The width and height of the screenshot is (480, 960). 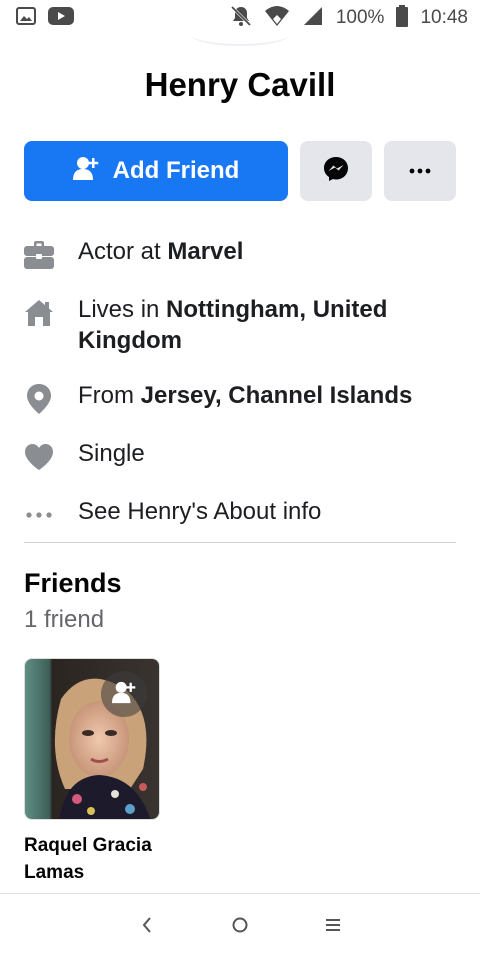 I want to click on info-from-prefix: From, so click(x=109, y=395).